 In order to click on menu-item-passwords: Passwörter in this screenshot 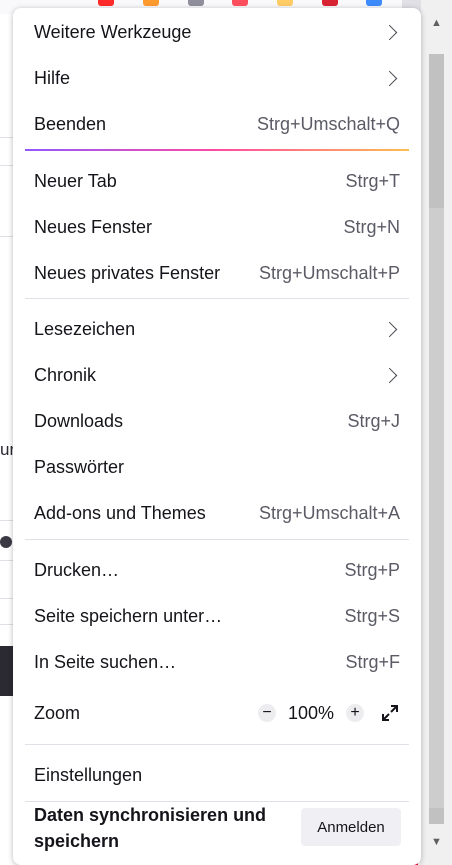, I will do `click(217, 467)`.